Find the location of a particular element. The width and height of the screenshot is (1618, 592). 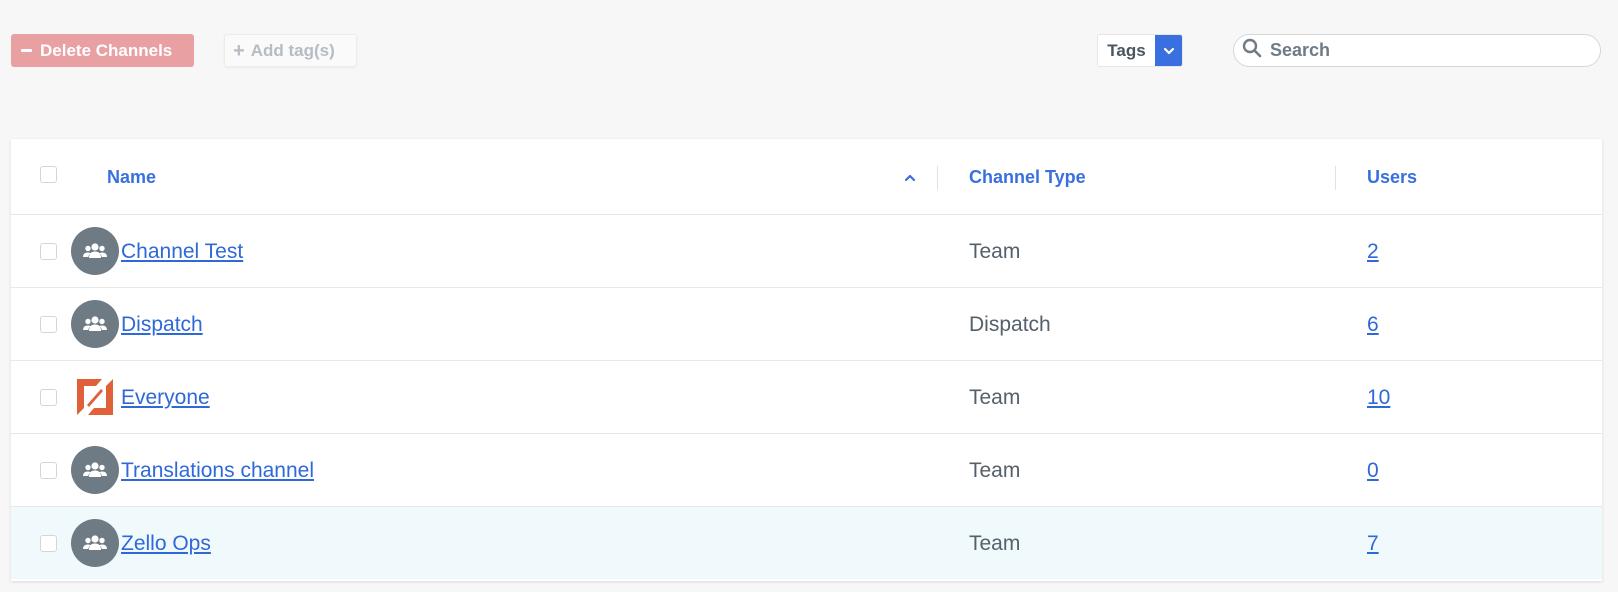

table-row: Channel Test Team 2 is located at coordinates (806, 251).